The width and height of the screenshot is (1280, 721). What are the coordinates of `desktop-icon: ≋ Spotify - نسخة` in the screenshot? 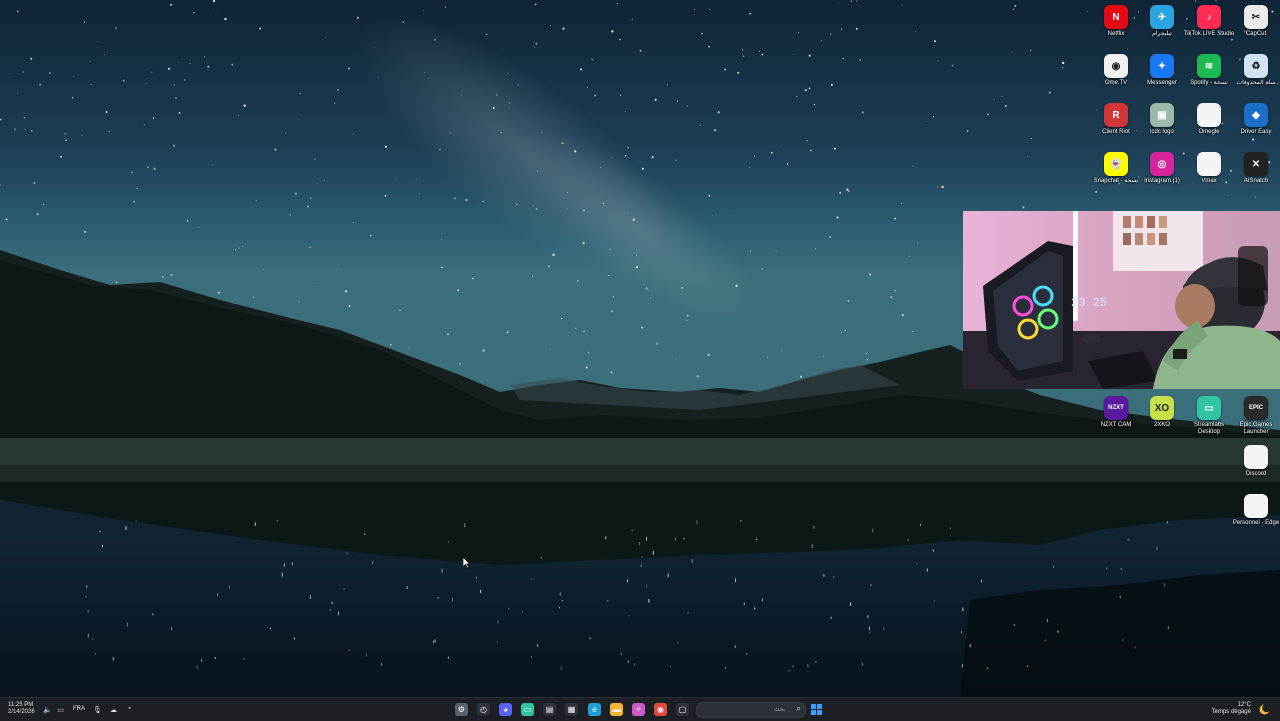 It's located at (1209, 70).